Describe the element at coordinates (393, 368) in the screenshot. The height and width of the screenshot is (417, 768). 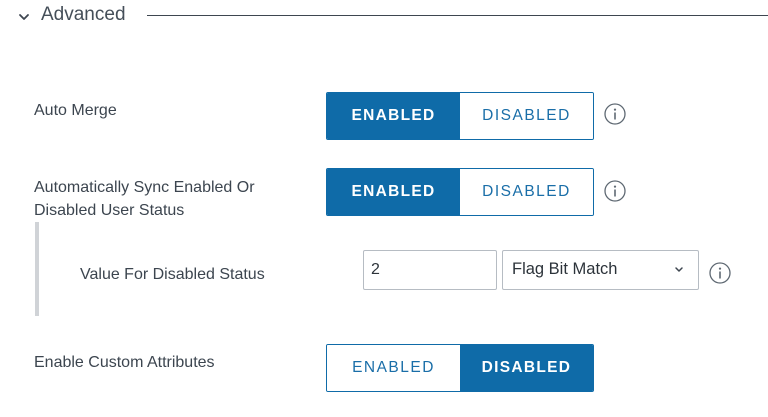
I see `custom-attributes-enabled-button: ENABLED` at that location.